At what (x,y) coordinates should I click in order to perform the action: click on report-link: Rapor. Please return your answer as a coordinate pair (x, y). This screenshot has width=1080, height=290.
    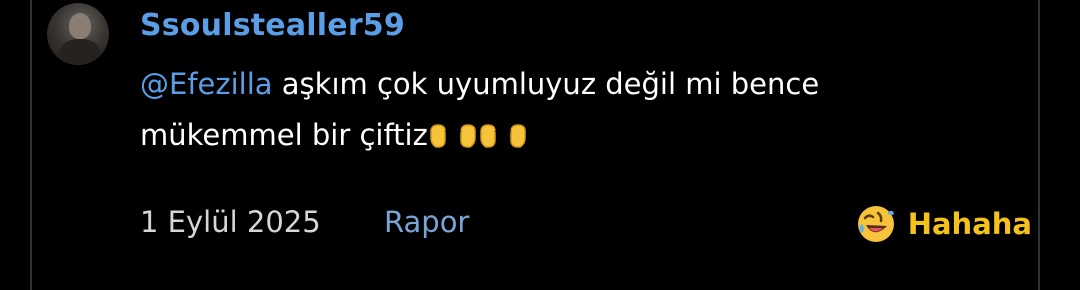
    Looking at the image, I should click on (426, 222).